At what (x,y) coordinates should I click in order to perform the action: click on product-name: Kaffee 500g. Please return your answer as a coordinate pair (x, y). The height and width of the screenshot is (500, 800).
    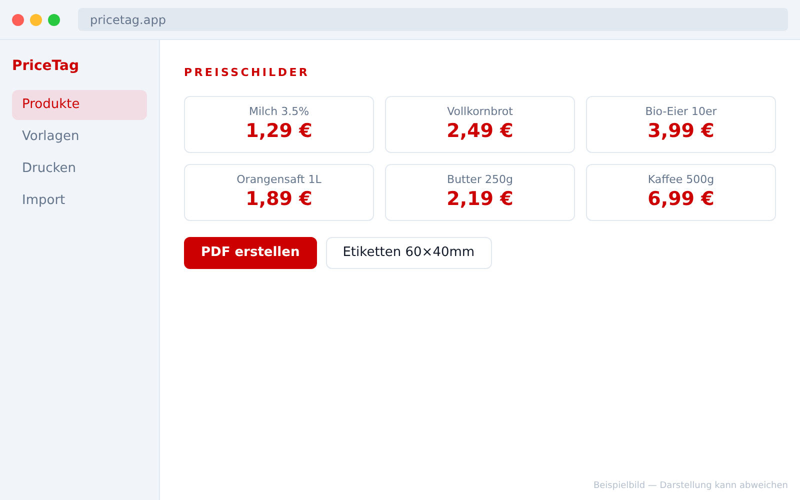
    Looking at the image, I should click on (681, 180).